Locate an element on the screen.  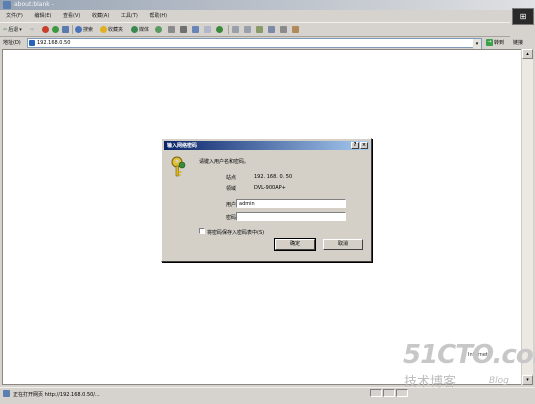
watermark-blog: Blog is located at coordinates (499, 381).